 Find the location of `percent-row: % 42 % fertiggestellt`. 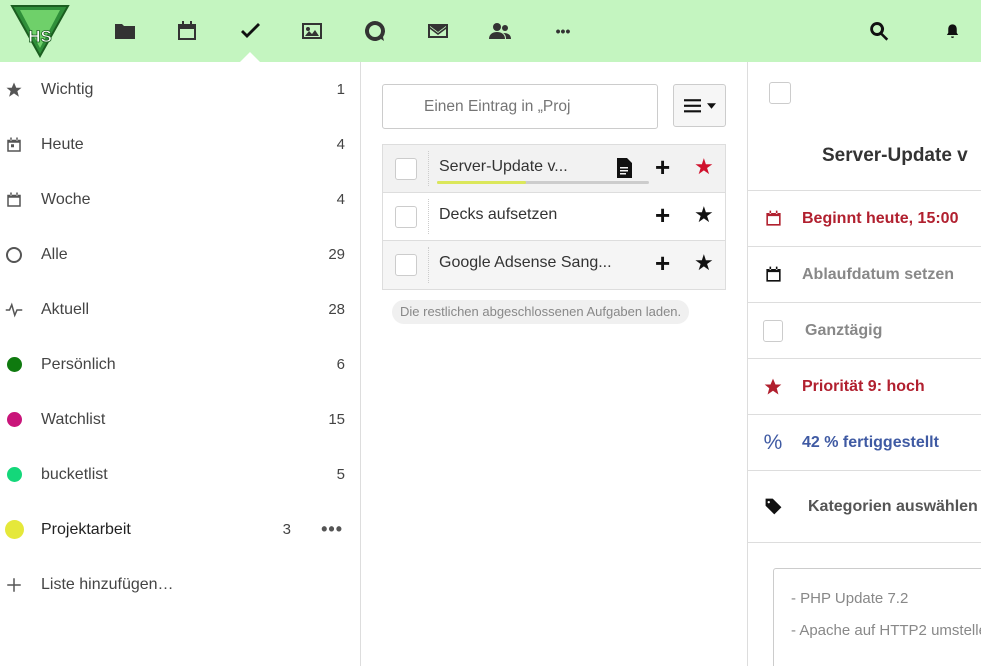

percent-row: % 42 % fertiggestellt is located at coordinates (864, 442).